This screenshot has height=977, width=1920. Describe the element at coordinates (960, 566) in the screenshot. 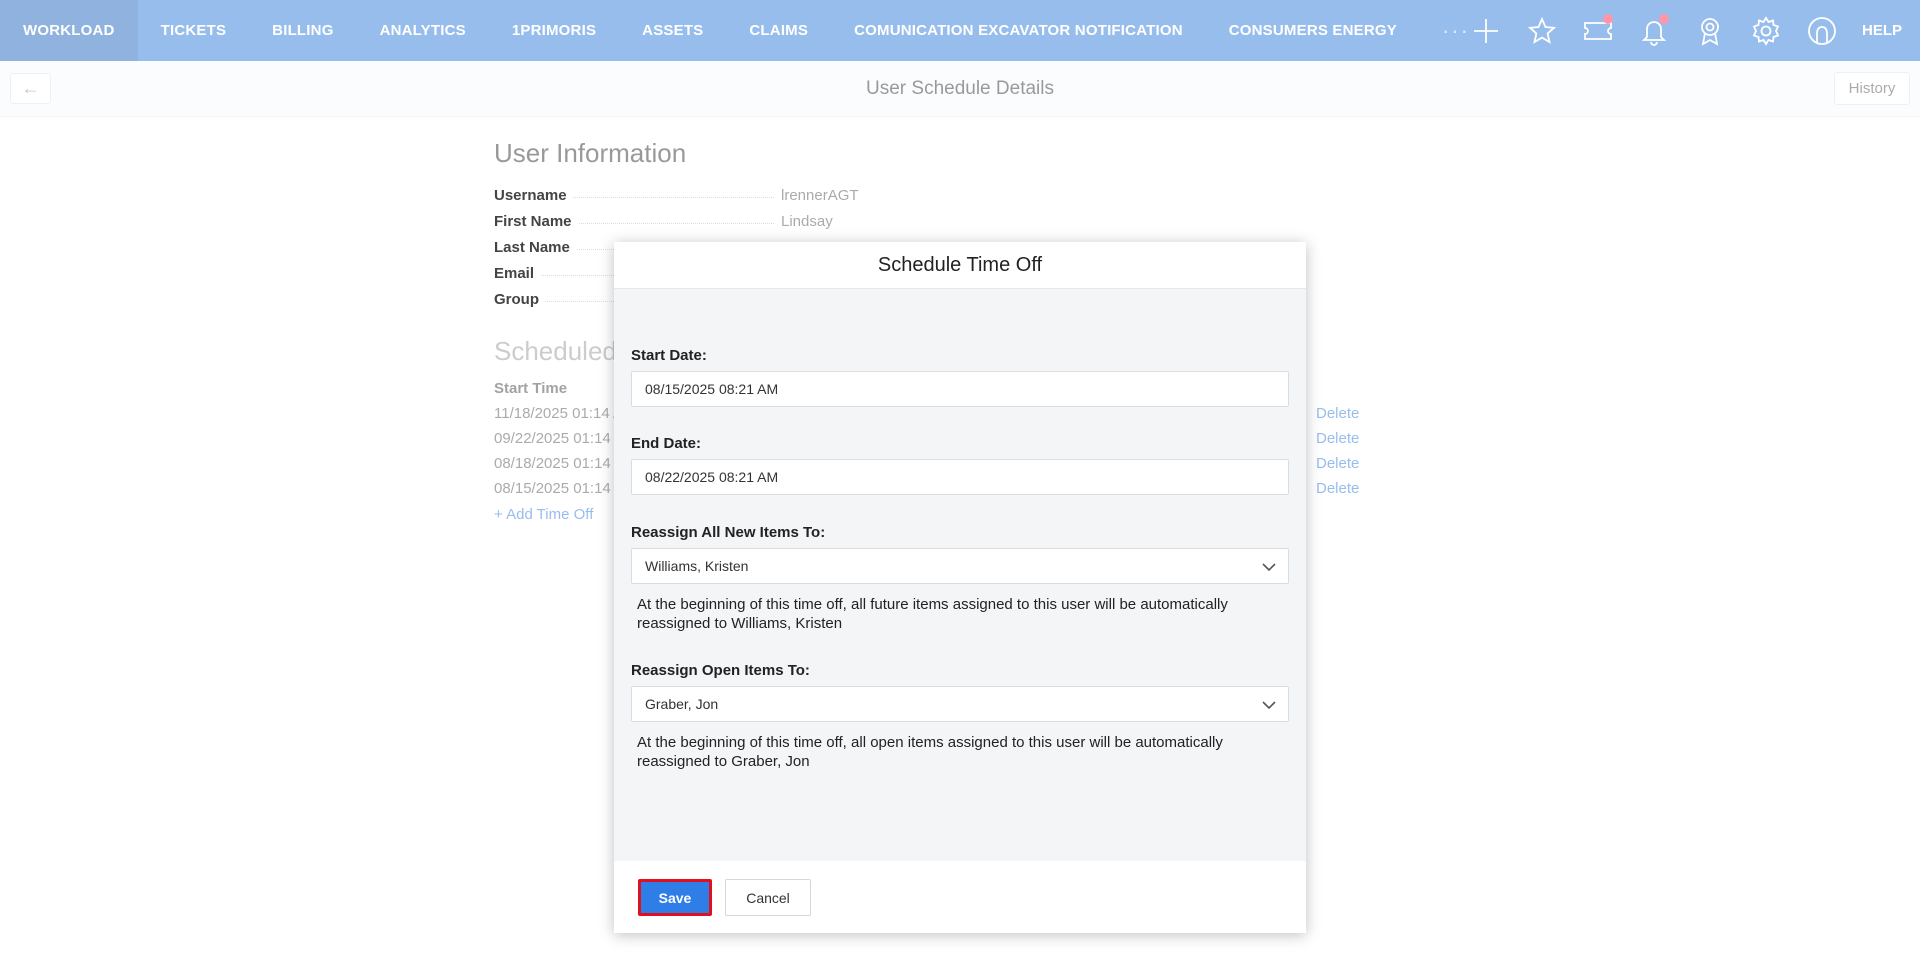

I see `reassign-new-select: Williams, Kristen` at that location.